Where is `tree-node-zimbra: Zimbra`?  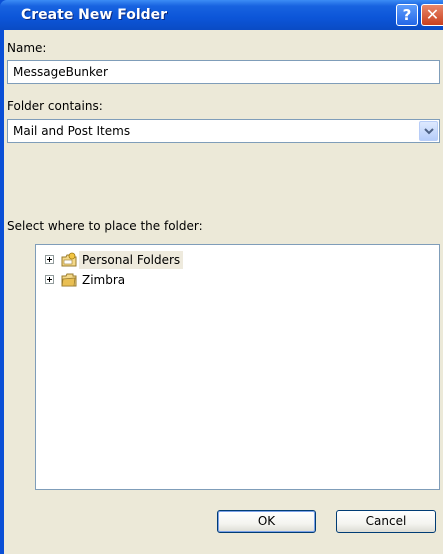
tree-node-zimbra: Zimbra is located at coordinates (136, 280).